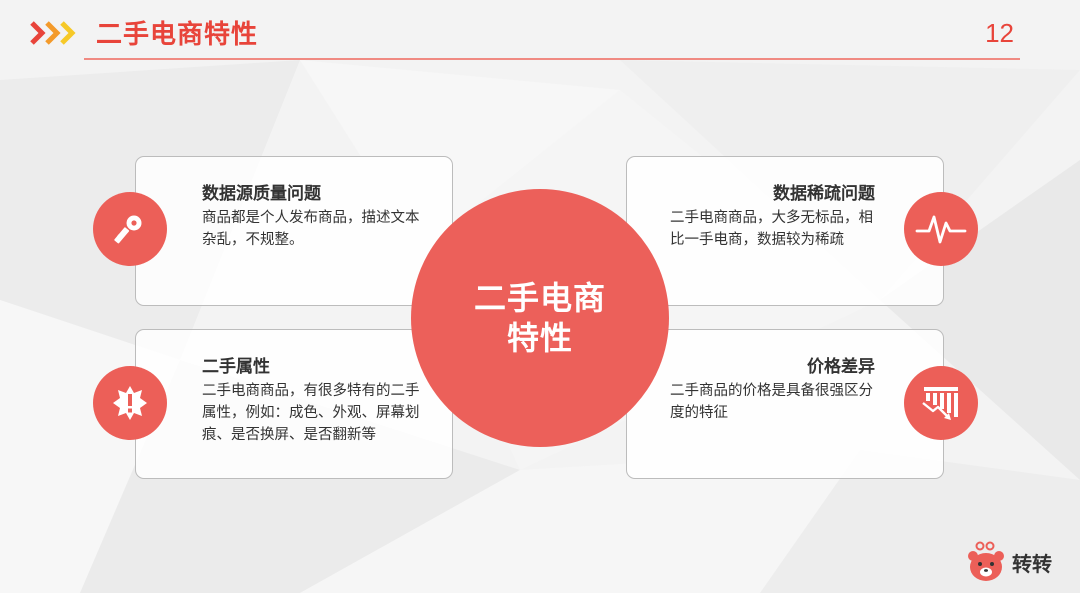  I want to click on key-icon, so click(128, 229).